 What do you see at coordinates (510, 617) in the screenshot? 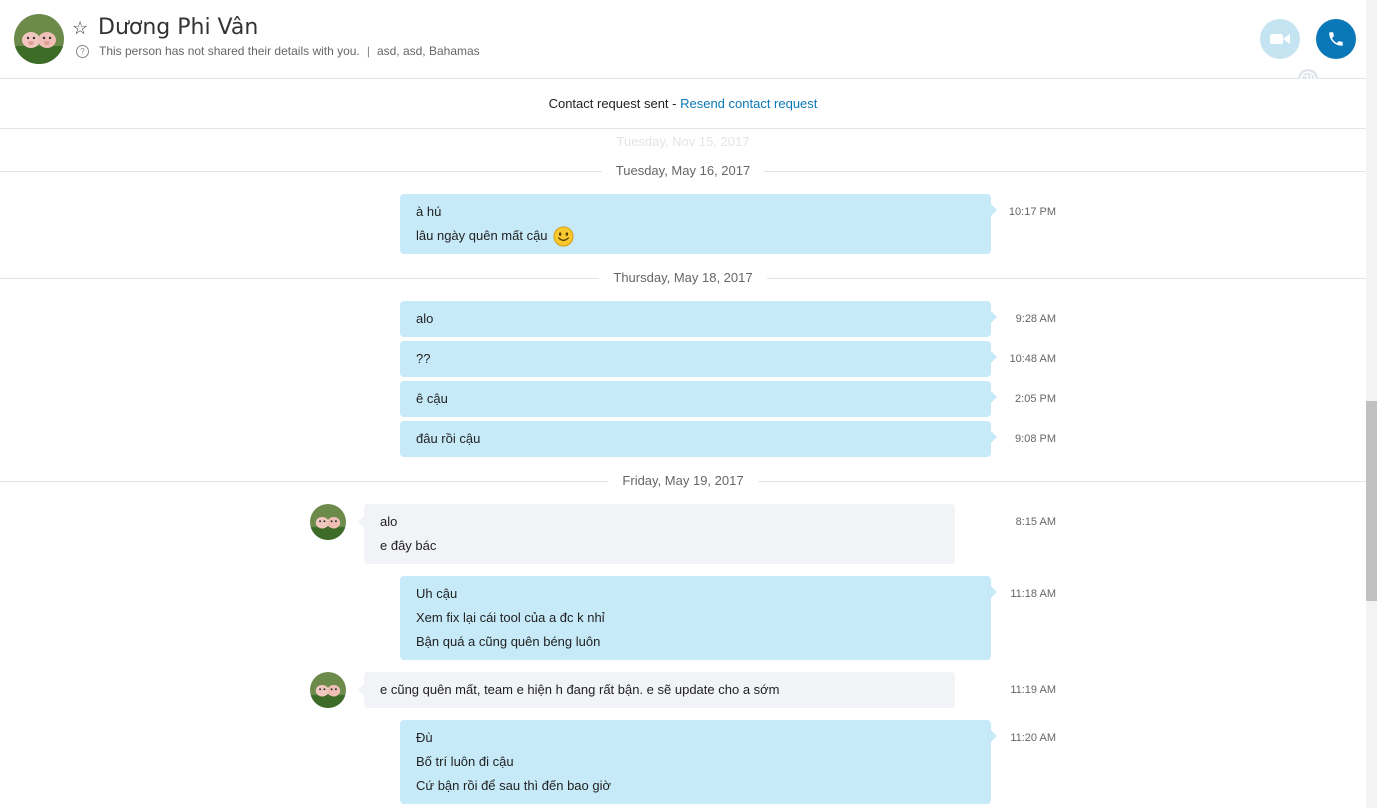
I see `message-line: Xem fix lại cái tool của a đc k nhỉ` at bounding box center [510, 617].